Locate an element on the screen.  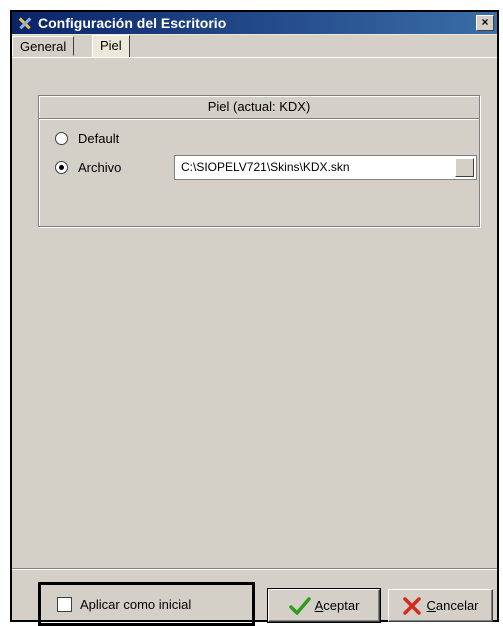
accept-button: Aceptar is located at coordinates (324, 605).